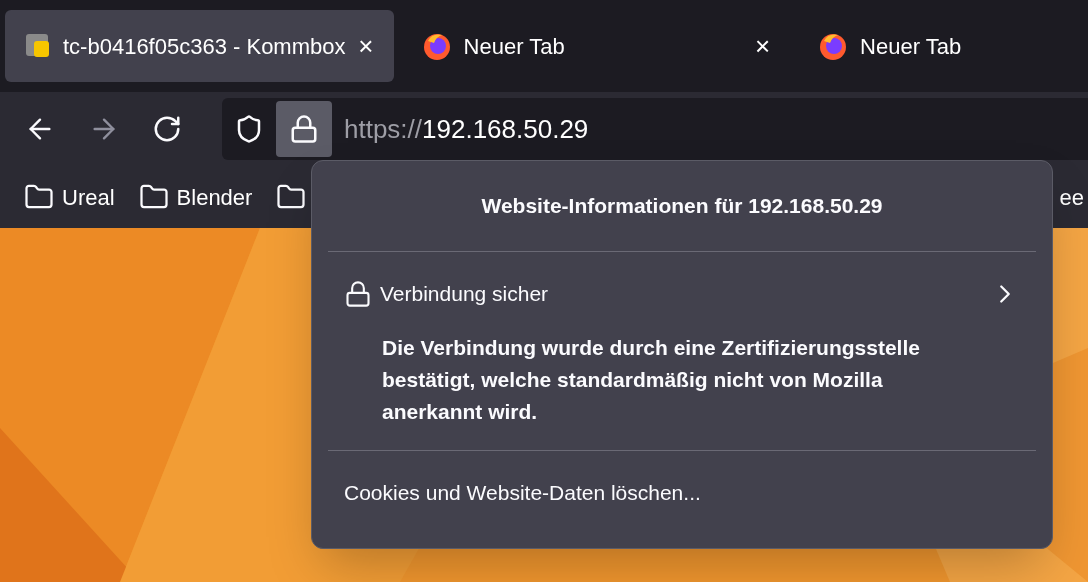 The width and height of the screenshot is (1088, 582). I want to click on browser-tab: Neuer Tab ×, so click(596, 46).